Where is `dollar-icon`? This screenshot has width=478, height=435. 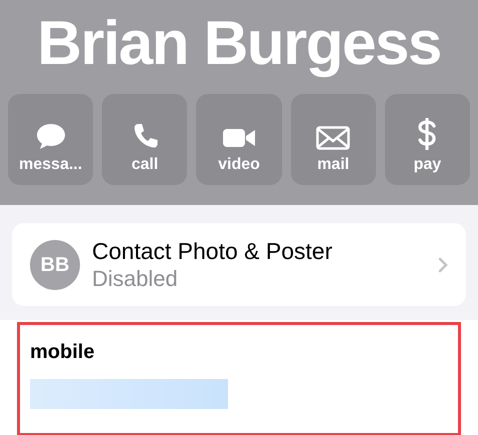
dollar-icon is located at coordinates (427, 134).